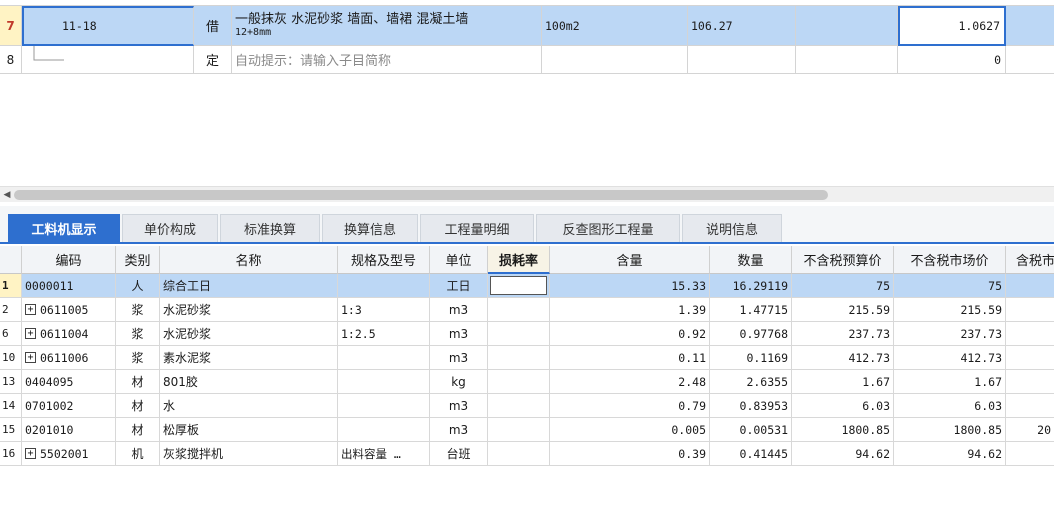 Image resolution: width=1054 pixels, height=506 pixels. I want to click on name-cell: 松厚板, so click(249, 430).